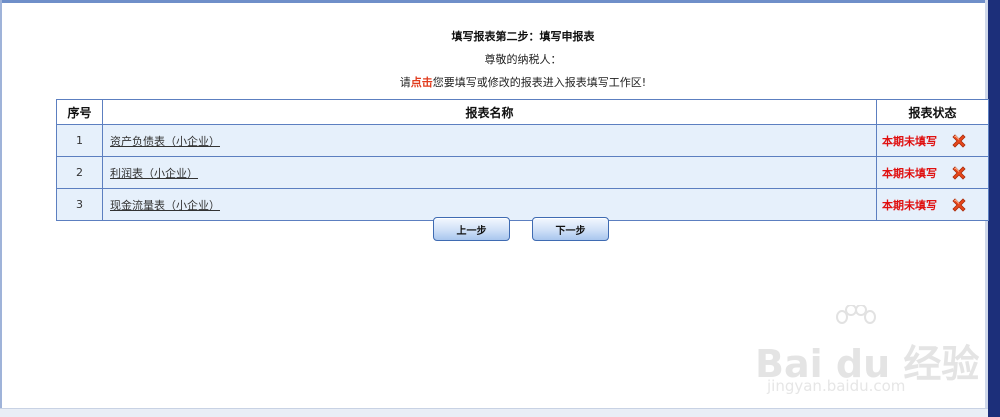 The width and height of the screenshot is (1000, 417). I want to click on greeting-text: 尊敬的纳税人：, so click(523, 59).